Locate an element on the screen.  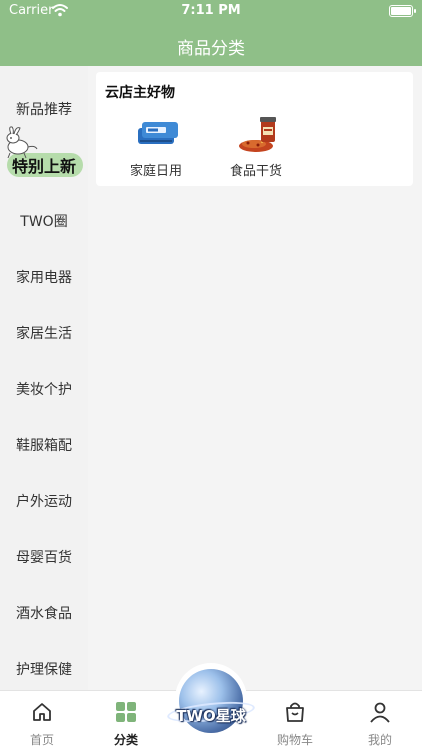
sidebar-item-label: 家用电器 is located at coordinates (44, 278).